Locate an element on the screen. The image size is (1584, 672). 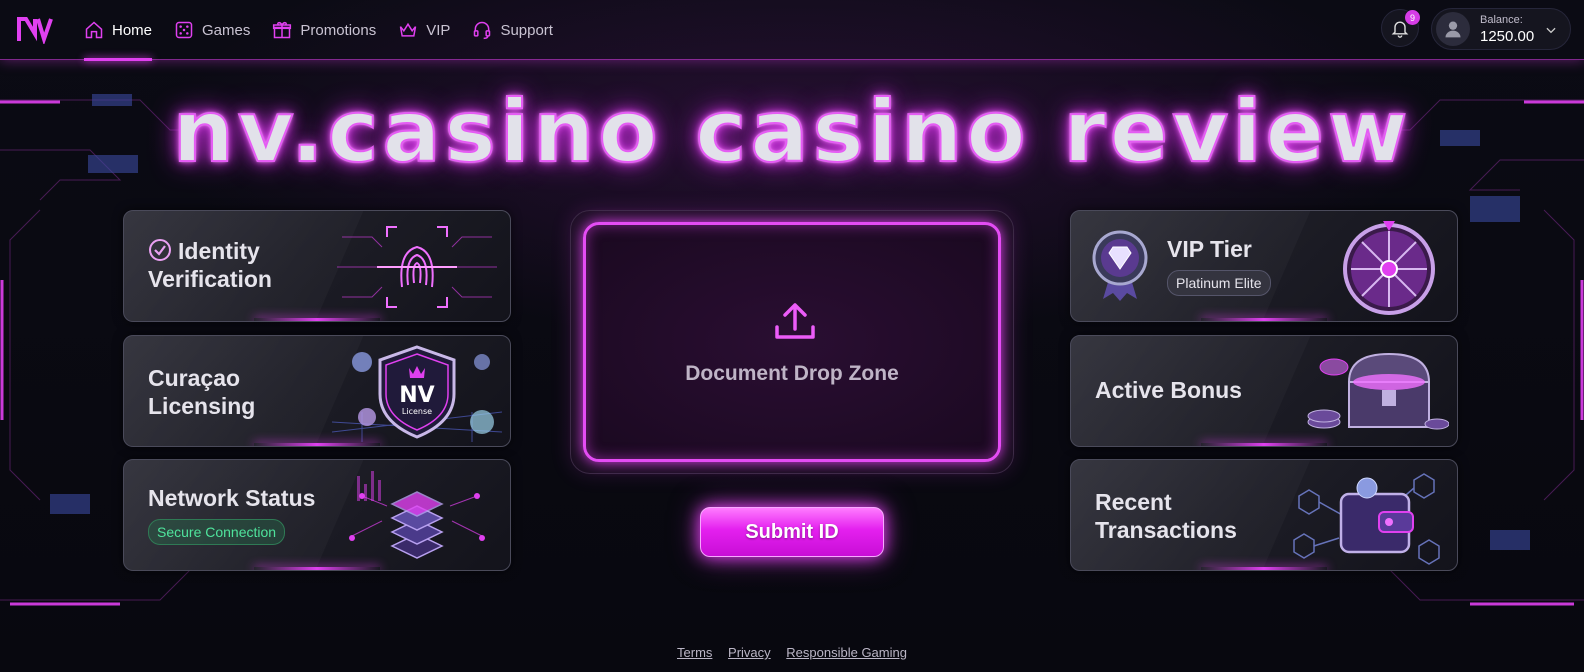
nav-item-label: Games is located at coordinates (226, 30).